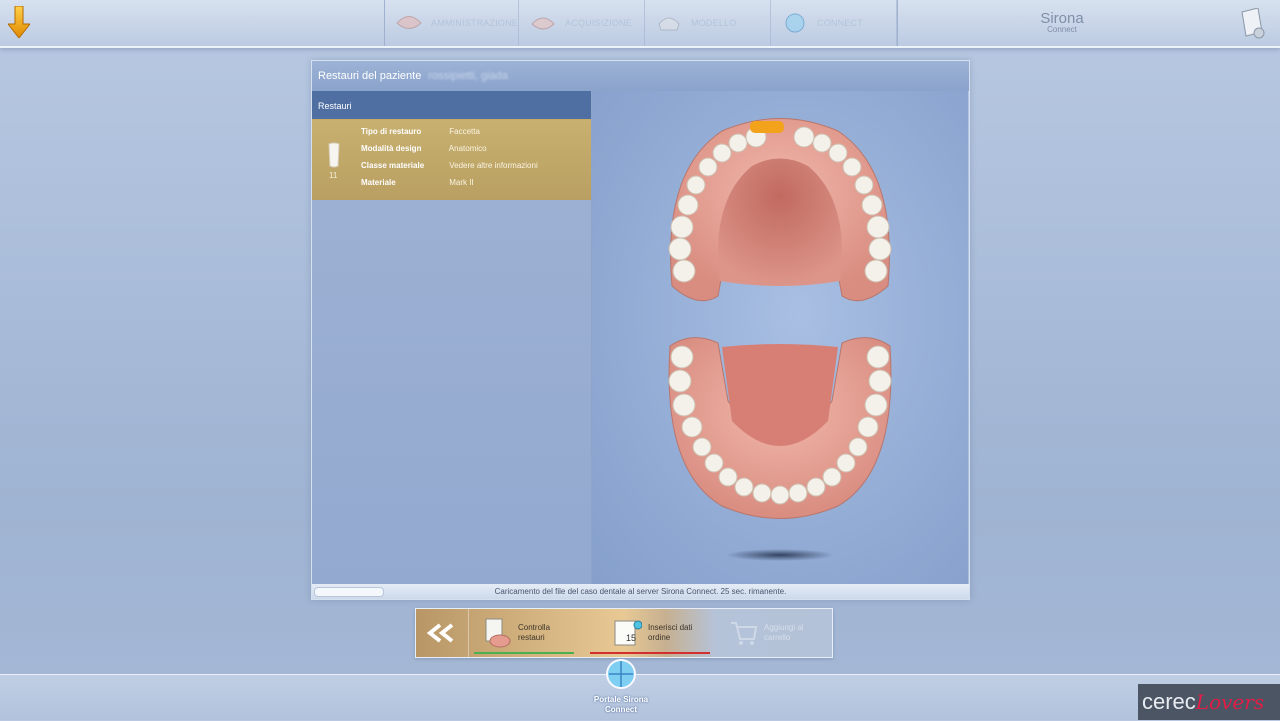 The width and height of the screenshot is (1280, 721). Describe the element at coordinates (524, 653) in the screenshot. I see `progress-line-done` at that location.